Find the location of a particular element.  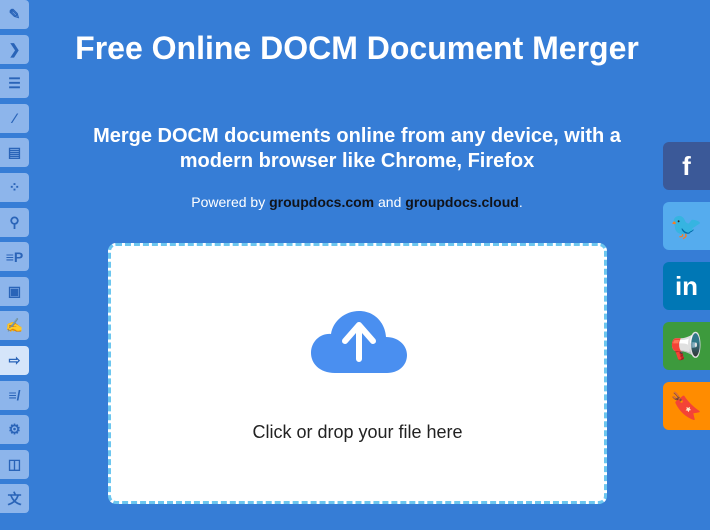

sidebar-item-merger: ⇨ is located at coordinates (14, 360).